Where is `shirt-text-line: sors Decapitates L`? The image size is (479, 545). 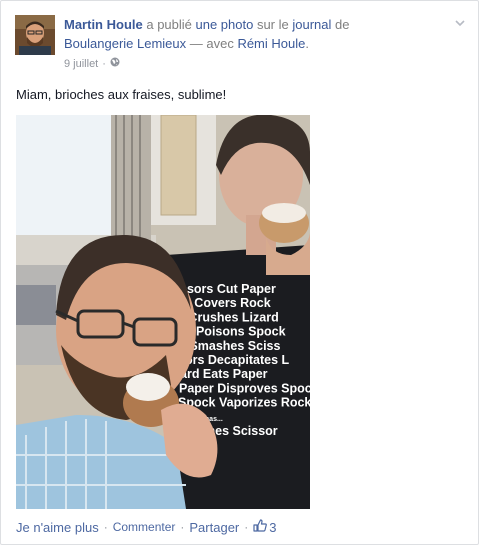
shirt-text-line: sors Decapitates L is located at coordinates (234, 360).